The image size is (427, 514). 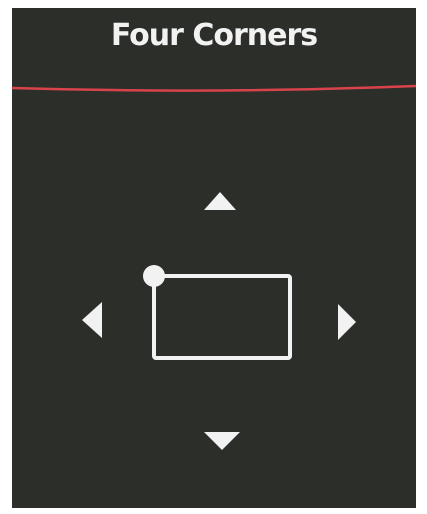 I want to click on triangle-down-icon, so click(x=222, y=441).